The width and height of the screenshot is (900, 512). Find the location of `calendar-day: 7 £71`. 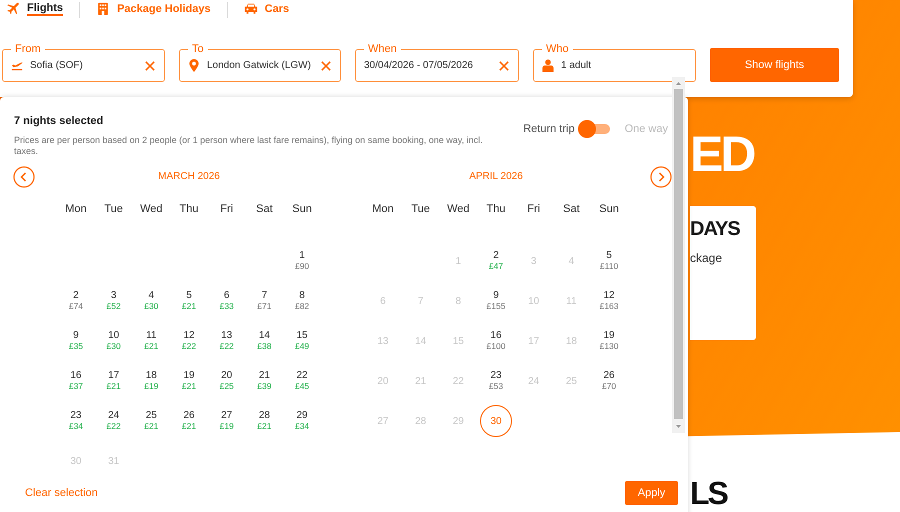

calendar-day: 7 £71 is located at coordinates (264, 301).